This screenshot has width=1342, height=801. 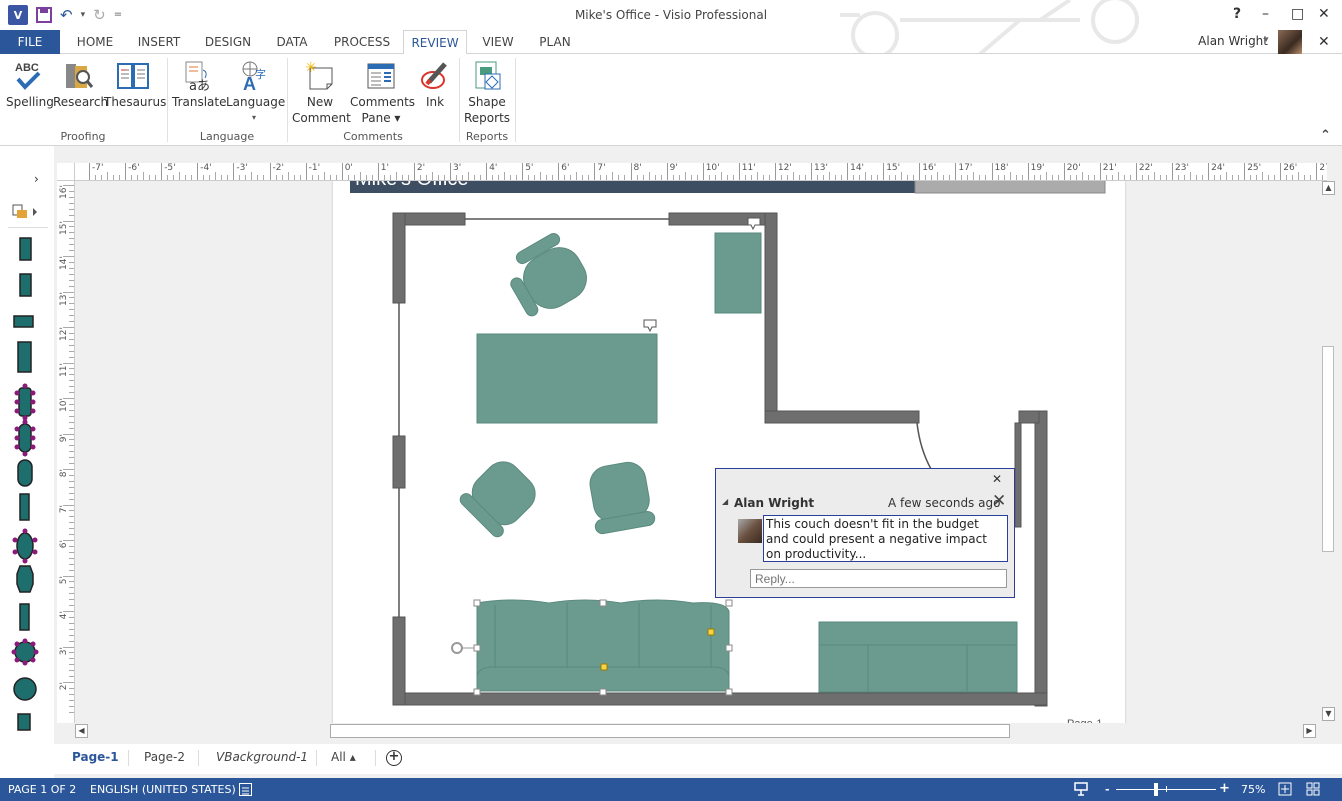 I want to click on vertical-scrollbar: ▲ ▼, so click(x=1328, y=452).